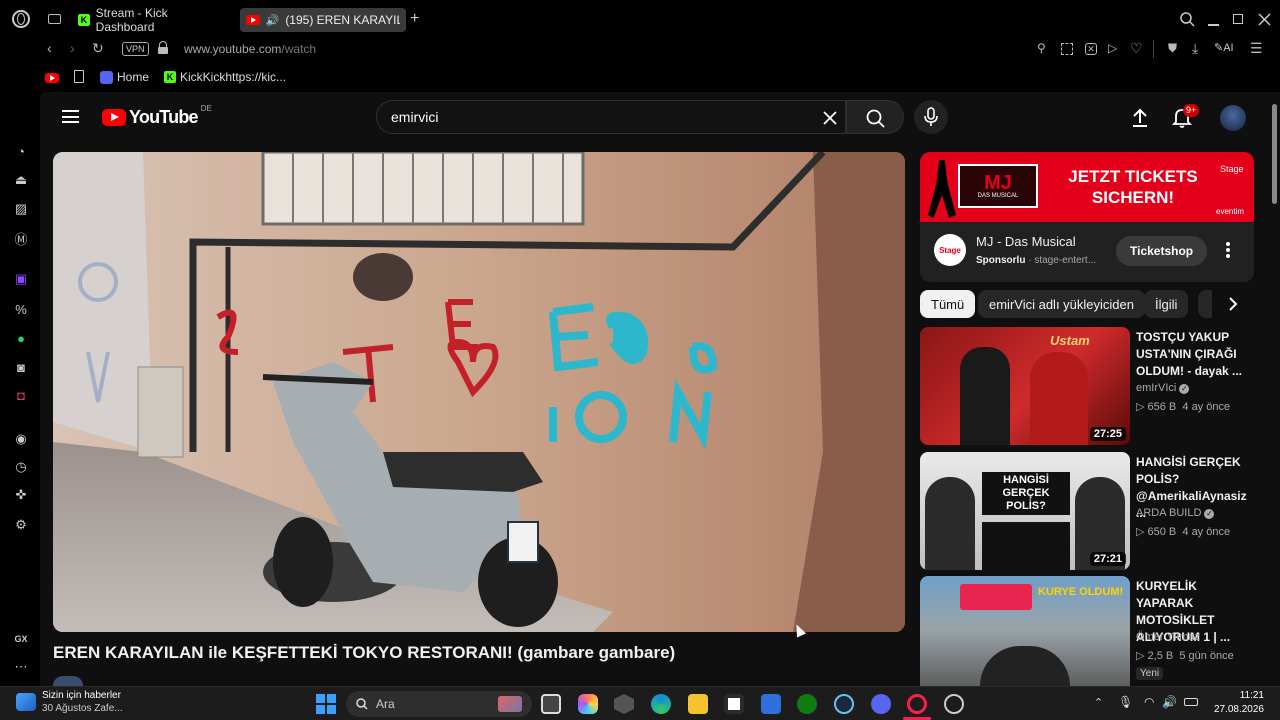  Describe the element at coordinates (1107, 434) in the screenshot. I see `duration-badge: 27:25` at that location.